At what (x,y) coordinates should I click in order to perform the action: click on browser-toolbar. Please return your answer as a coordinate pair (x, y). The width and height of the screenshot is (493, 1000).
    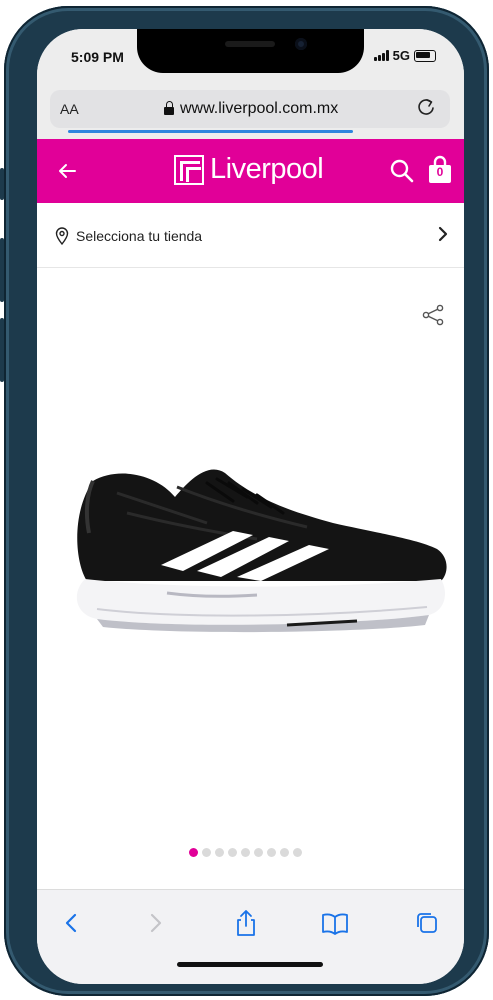
    Looking at the image, I should click on (250, 936).